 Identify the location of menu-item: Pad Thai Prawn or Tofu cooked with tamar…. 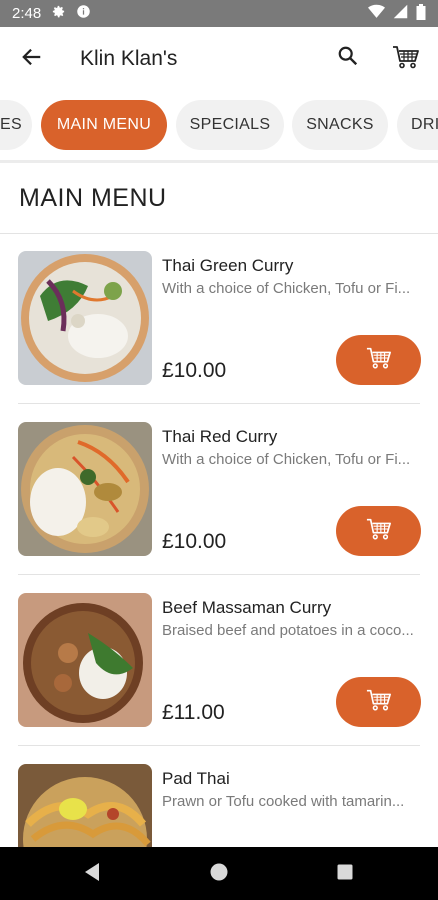
(219, 797).